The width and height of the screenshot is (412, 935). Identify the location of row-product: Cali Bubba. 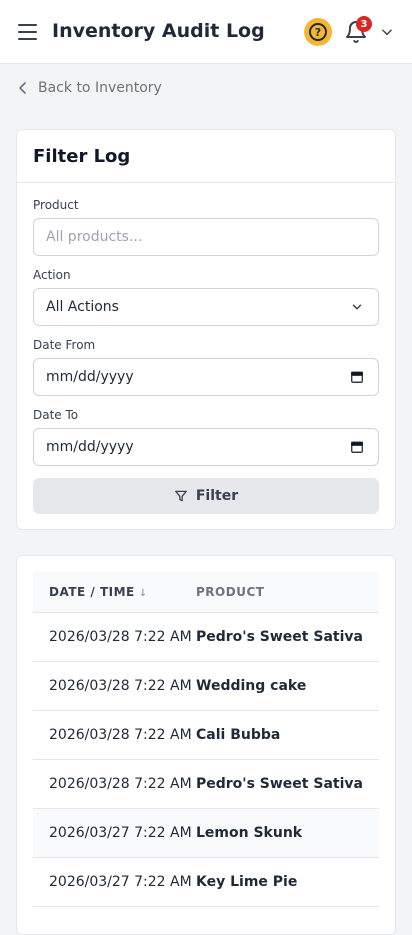
(238, 735).